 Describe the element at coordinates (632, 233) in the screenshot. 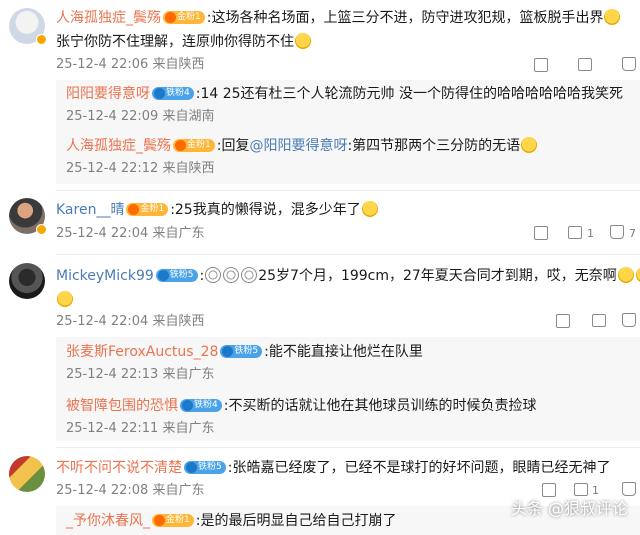

I see `like-count: 7` at that location.